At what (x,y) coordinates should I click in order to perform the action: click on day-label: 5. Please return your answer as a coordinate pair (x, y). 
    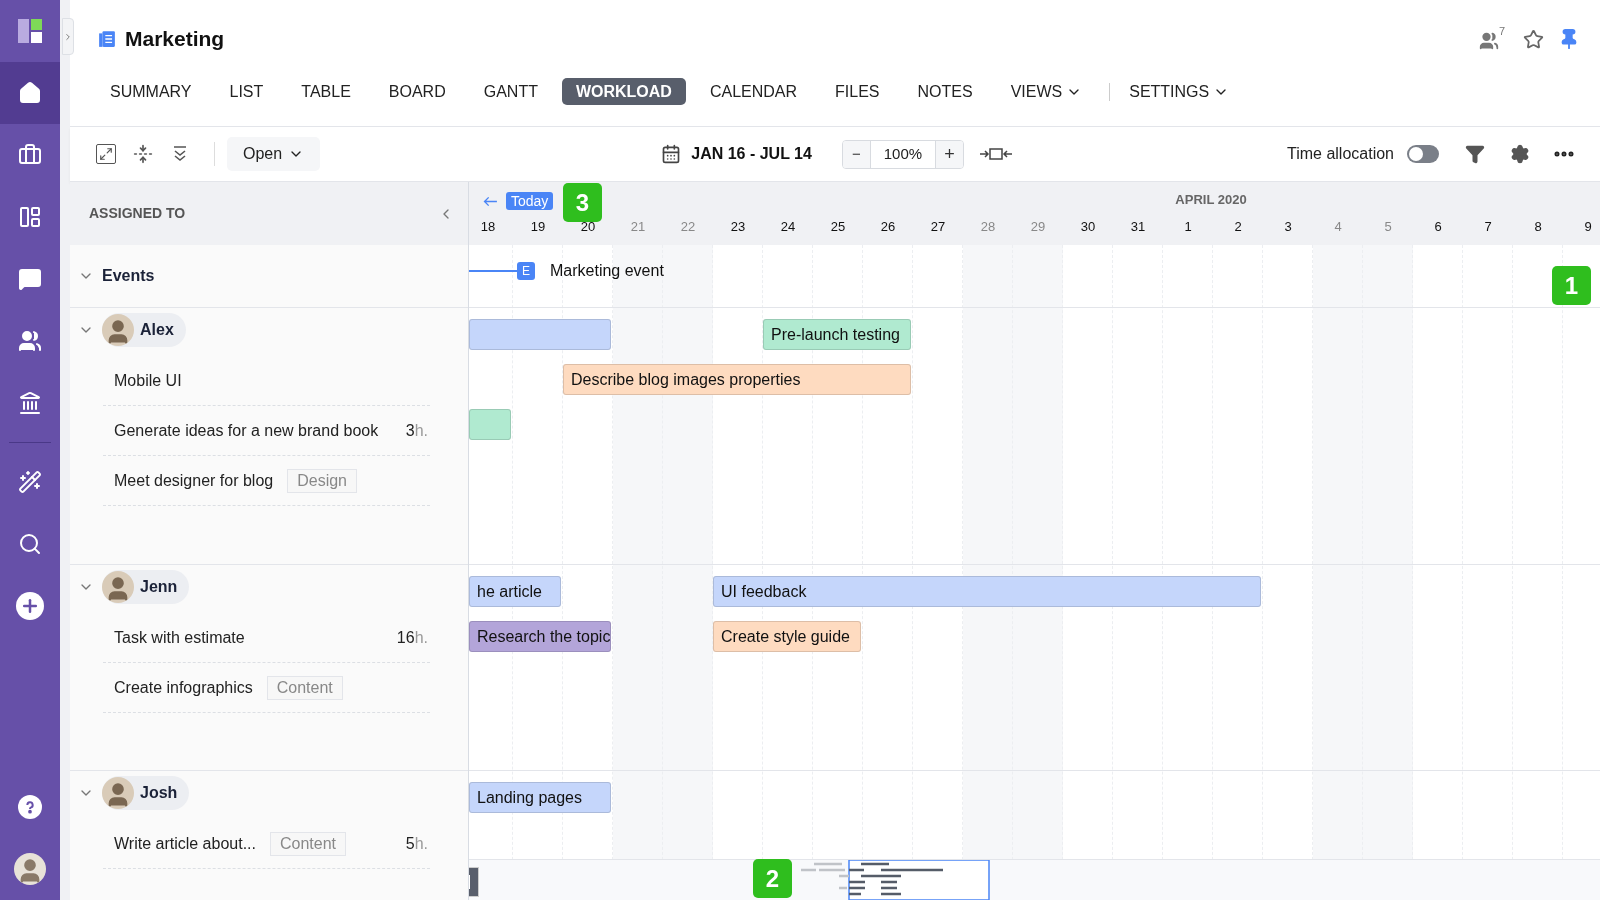
    Looking at the image, I should click on (1388, 227).